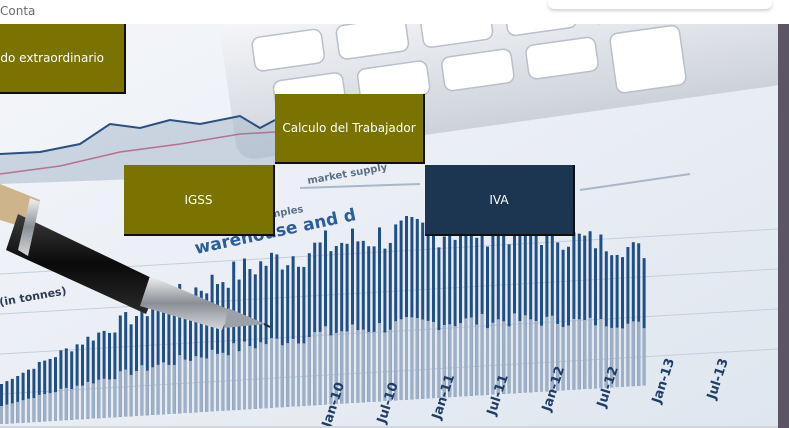  I want to click on iva-label: IVA, so click(499, 199).